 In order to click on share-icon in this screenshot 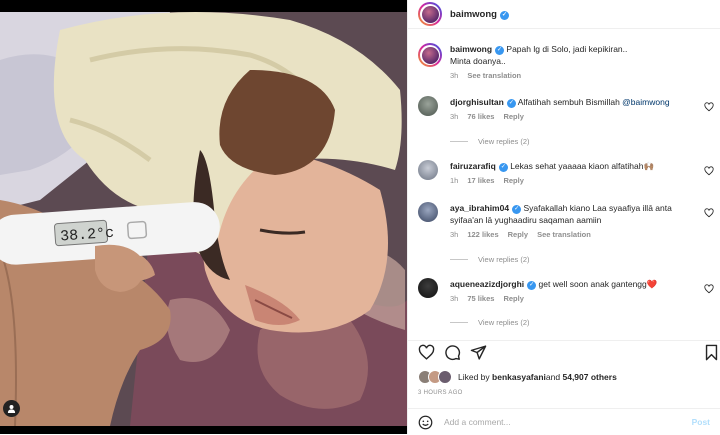, I will do `click(478, 352)`.